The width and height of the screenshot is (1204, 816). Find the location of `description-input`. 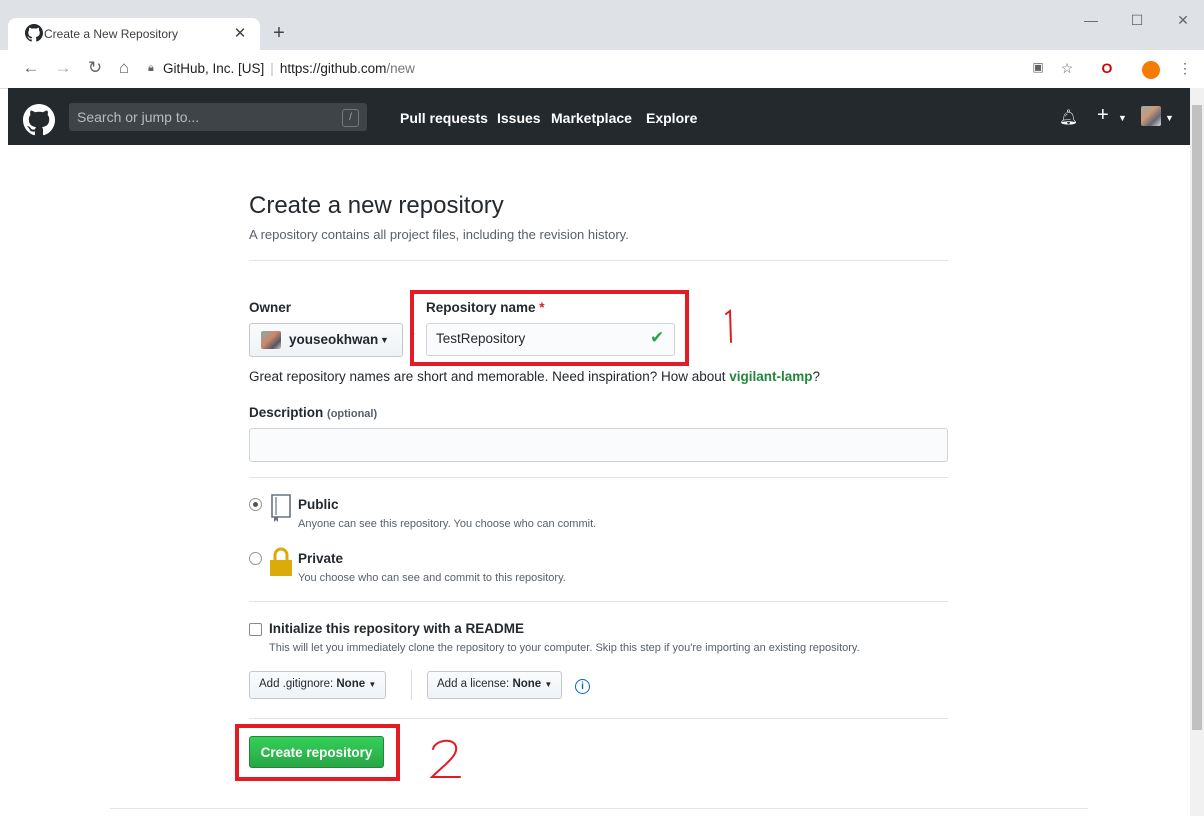

description-input is located at coordinates (598, 445).